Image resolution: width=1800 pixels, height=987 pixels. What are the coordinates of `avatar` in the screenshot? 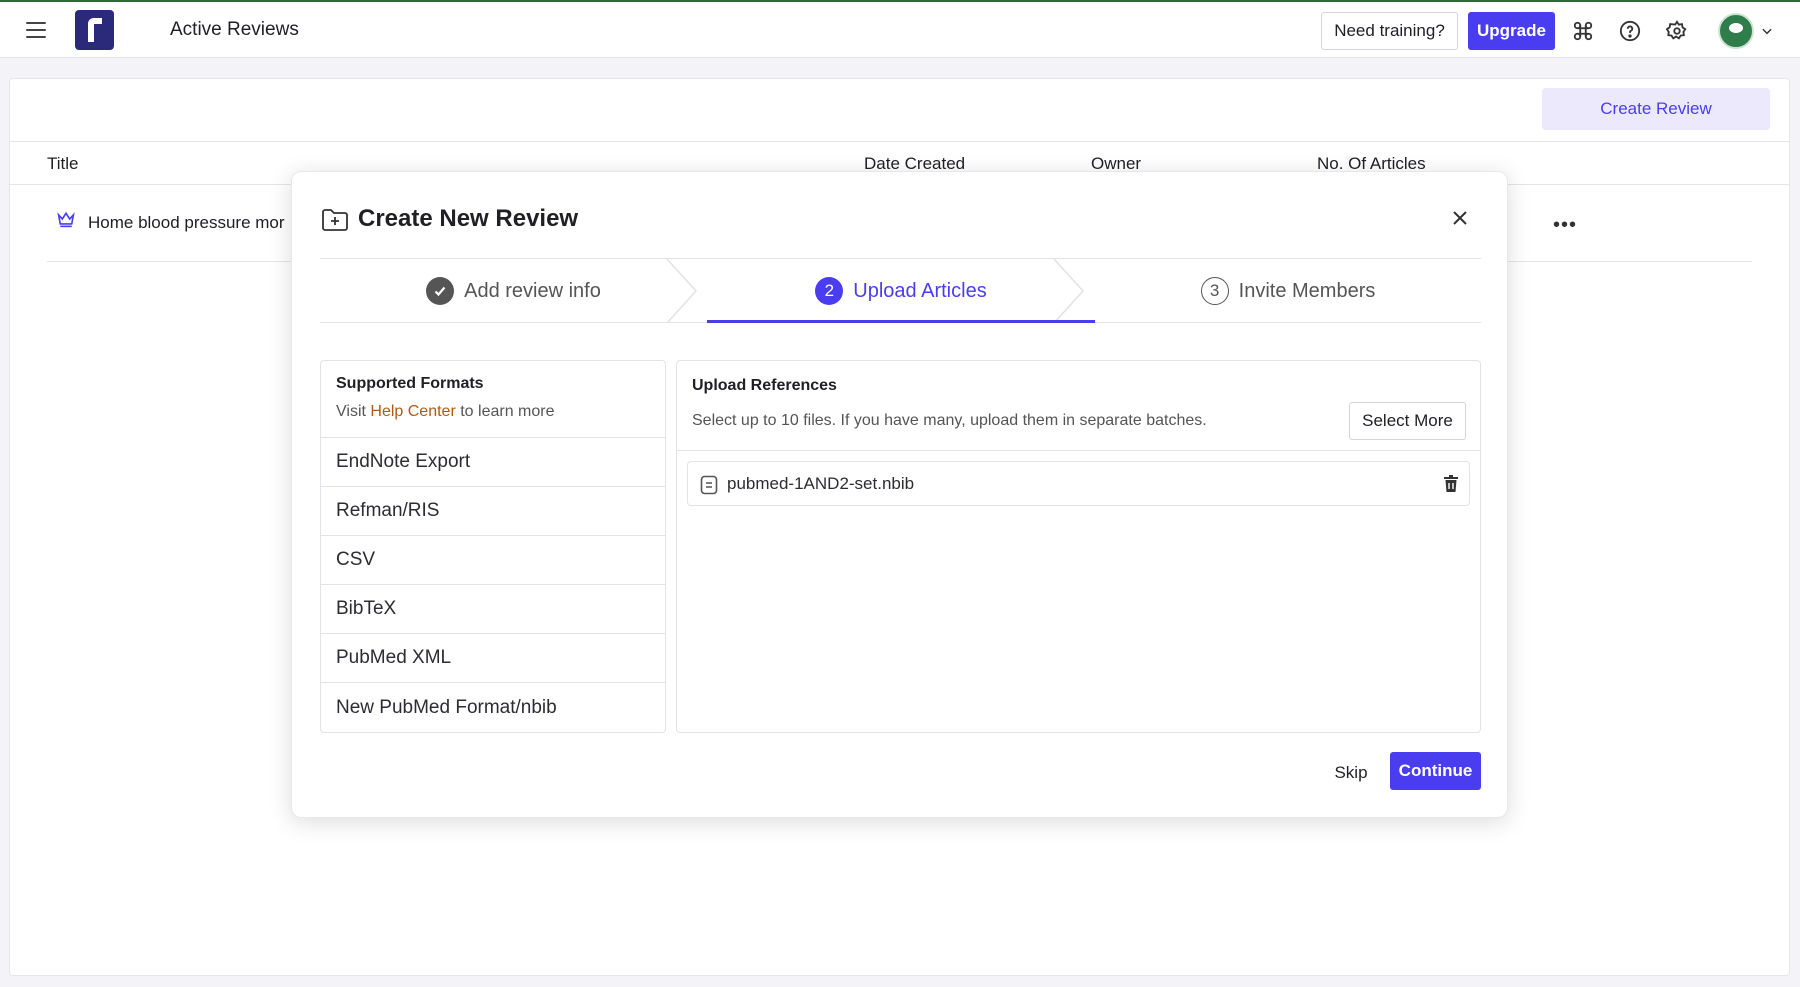 It's located at (1736, 31).